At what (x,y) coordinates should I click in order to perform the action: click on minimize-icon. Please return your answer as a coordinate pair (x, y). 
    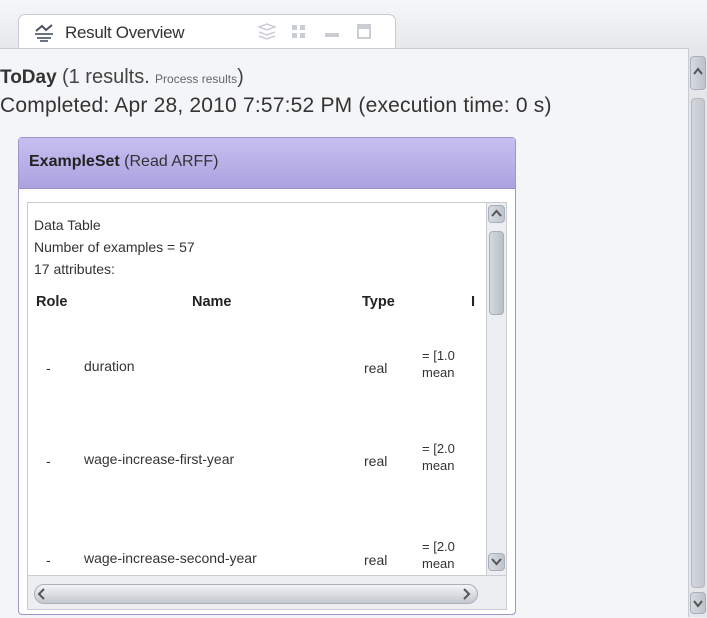
    Looking at the image, I should click on (332, 32).